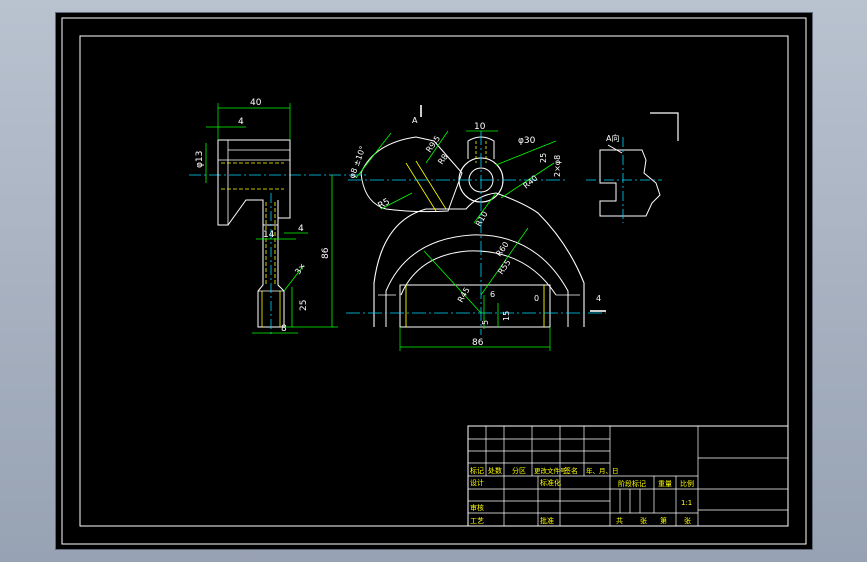 The height and width of the screenshot is (562, 867). I want to click on view-a-arrow, so click(615, 149).